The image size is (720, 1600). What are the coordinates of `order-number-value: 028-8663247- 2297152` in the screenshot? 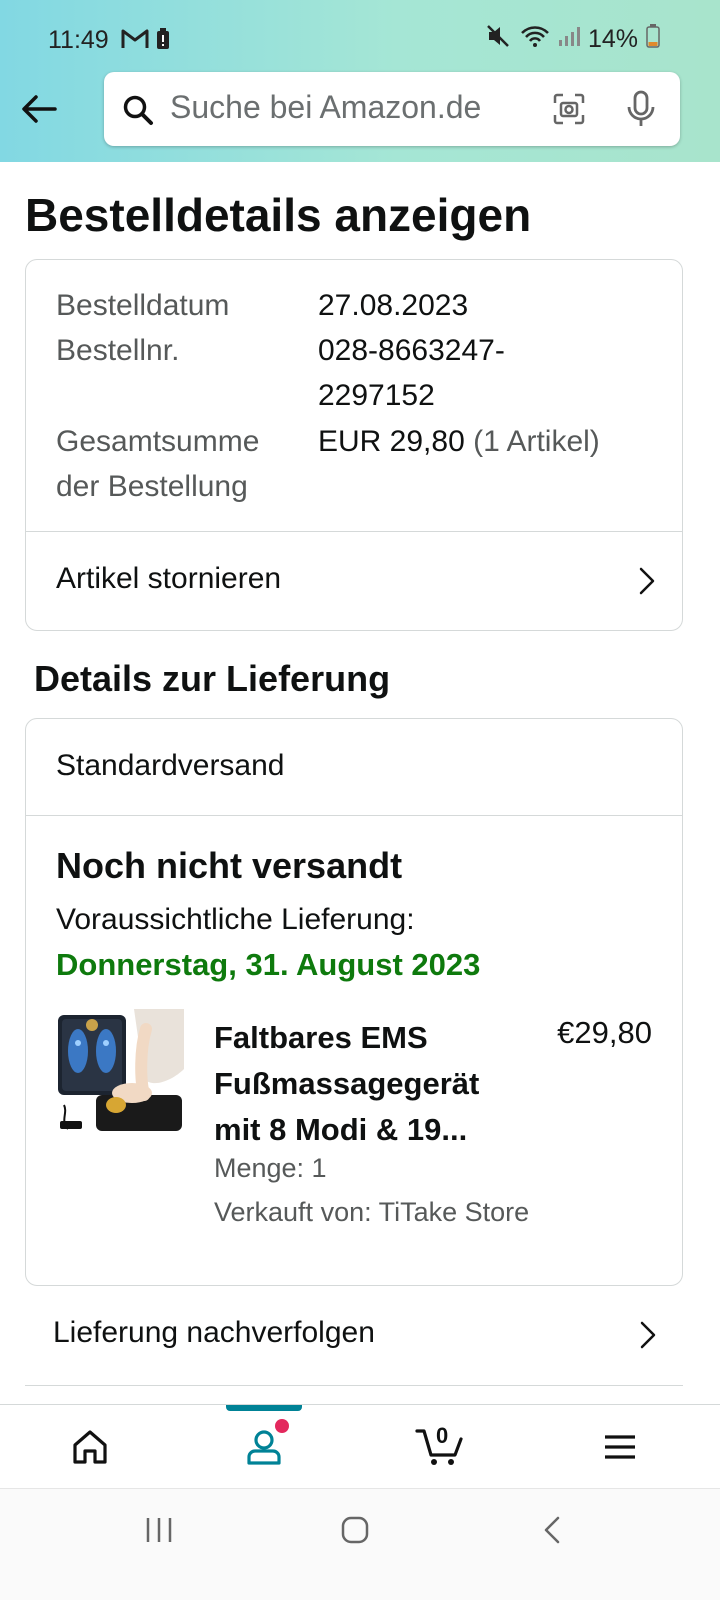 It's located at (411, 373).